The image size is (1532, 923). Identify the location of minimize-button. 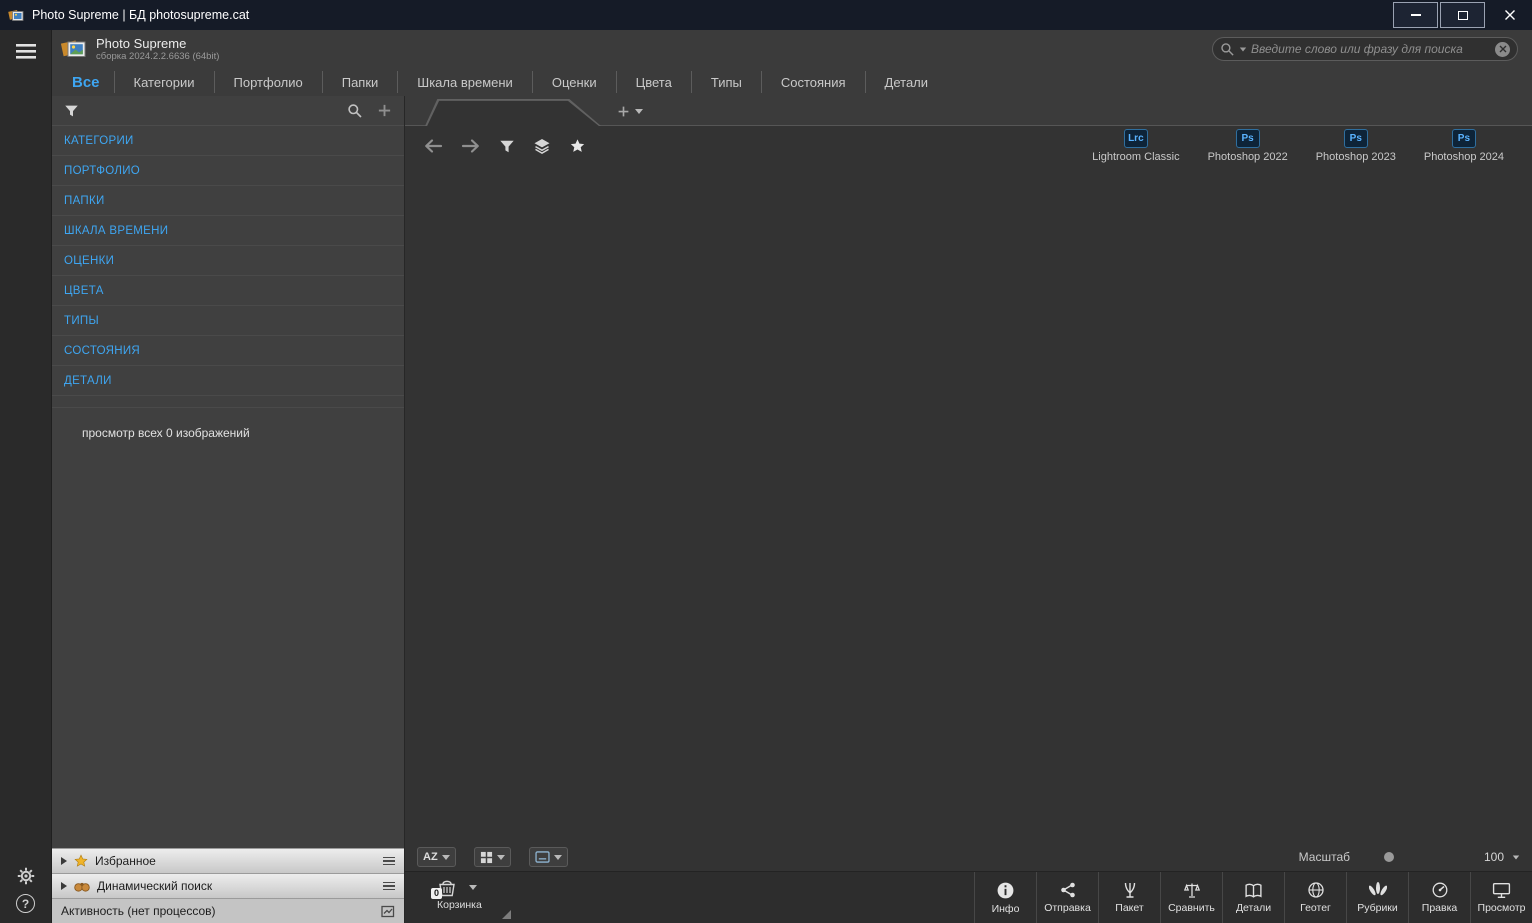
(1415, 15).